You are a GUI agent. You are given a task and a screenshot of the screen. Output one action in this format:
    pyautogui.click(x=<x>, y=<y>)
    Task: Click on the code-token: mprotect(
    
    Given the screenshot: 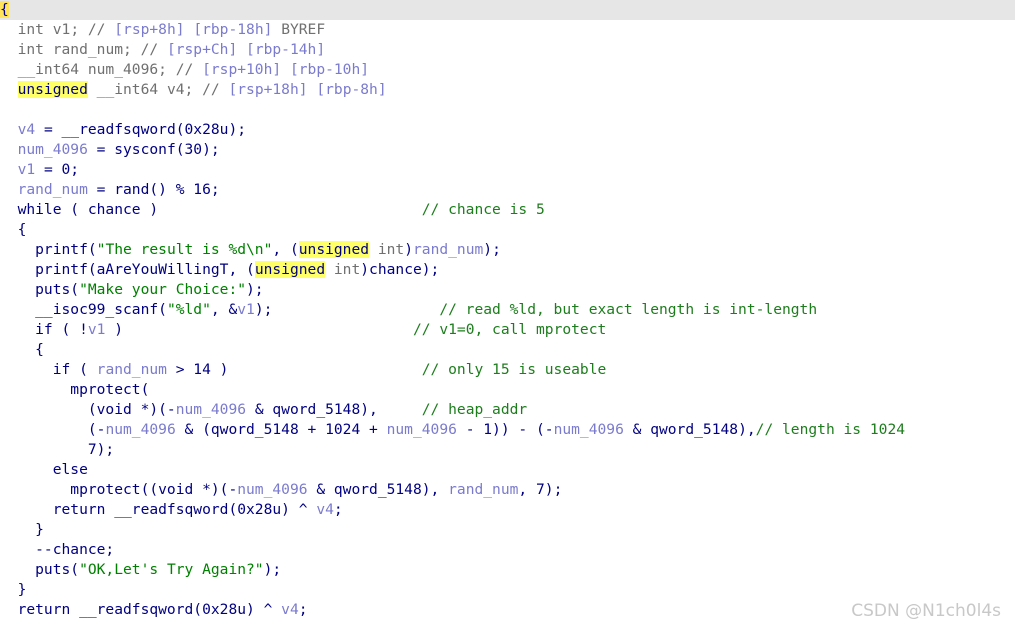 What is the action you would take?
    pyautogui.click(x=75, y=389)
    